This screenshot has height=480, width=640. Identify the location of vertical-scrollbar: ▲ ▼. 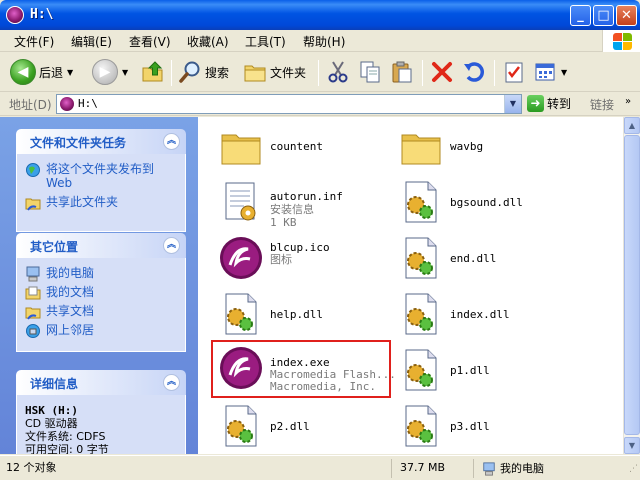
(631, 285).